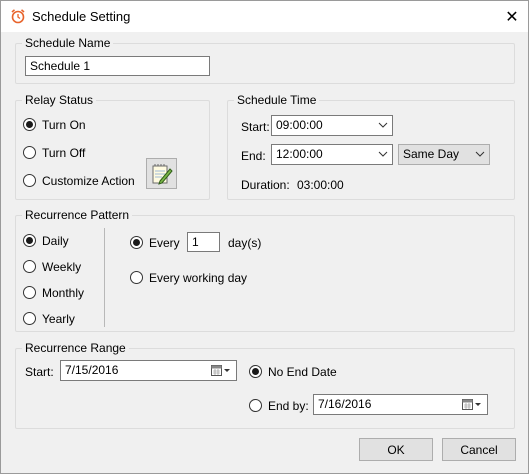 This screenshot has height=474, width=529. I want to click on no-end-date-radio, so click(255, 371).